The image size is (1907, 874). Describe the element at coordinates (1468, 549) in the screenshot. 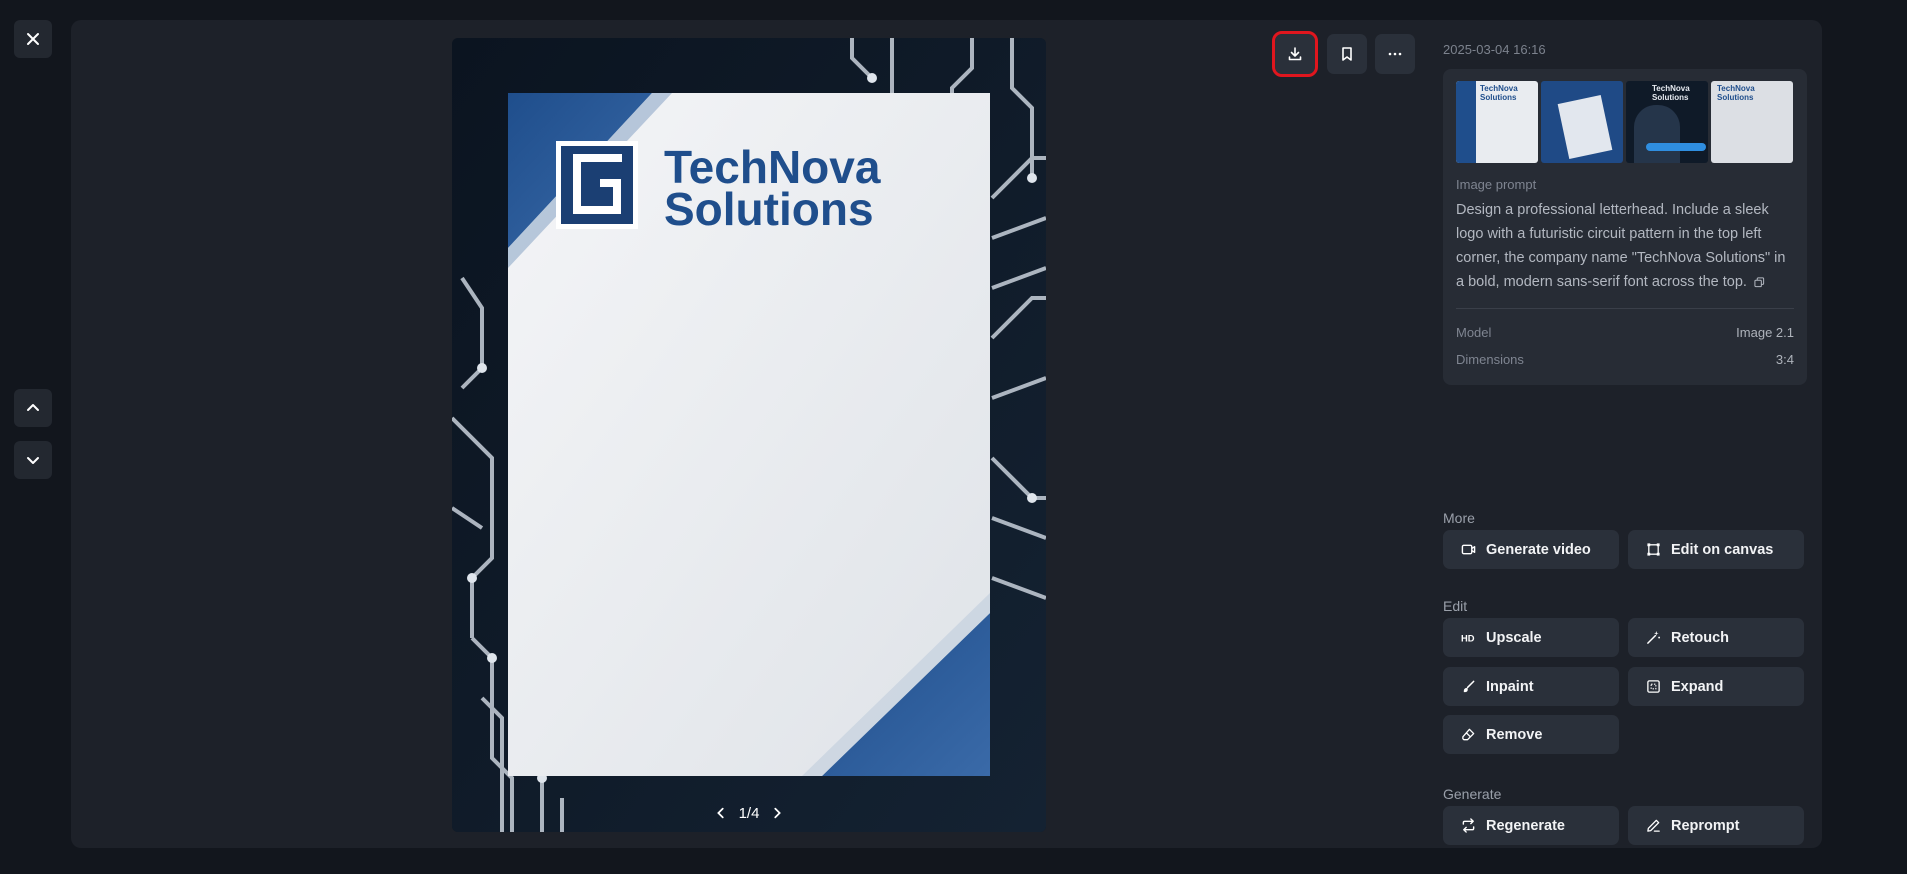

I see `video-icon` at that location.